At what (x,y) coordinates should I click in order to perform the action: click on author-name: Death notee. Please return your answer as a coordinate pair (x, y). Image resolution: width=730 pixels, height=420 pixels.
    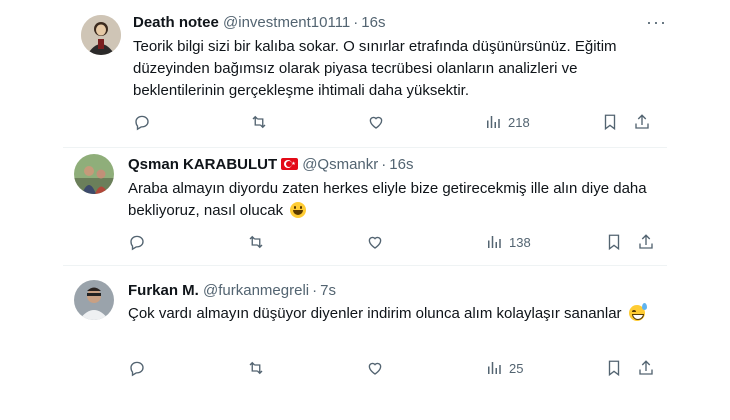
    Looking at the image, I should click on (176, 22).